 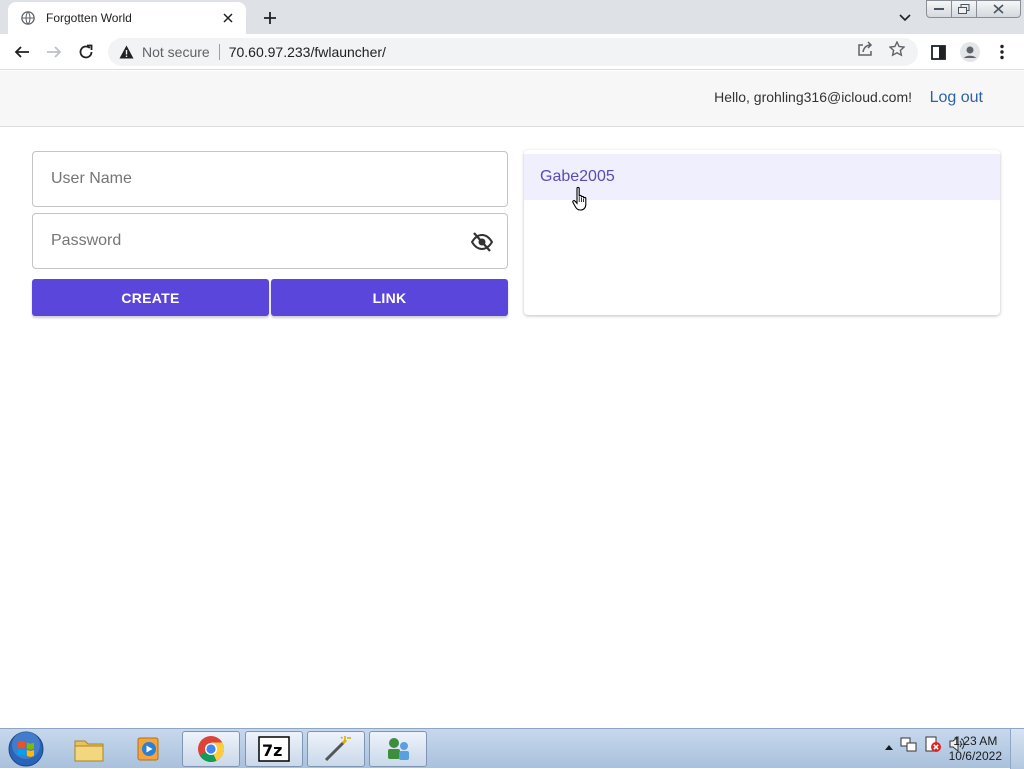 What do you see at coordinates (211, 749) in the screenshot?
I see `taskbar-chrome` at bounding box center [211, 749].